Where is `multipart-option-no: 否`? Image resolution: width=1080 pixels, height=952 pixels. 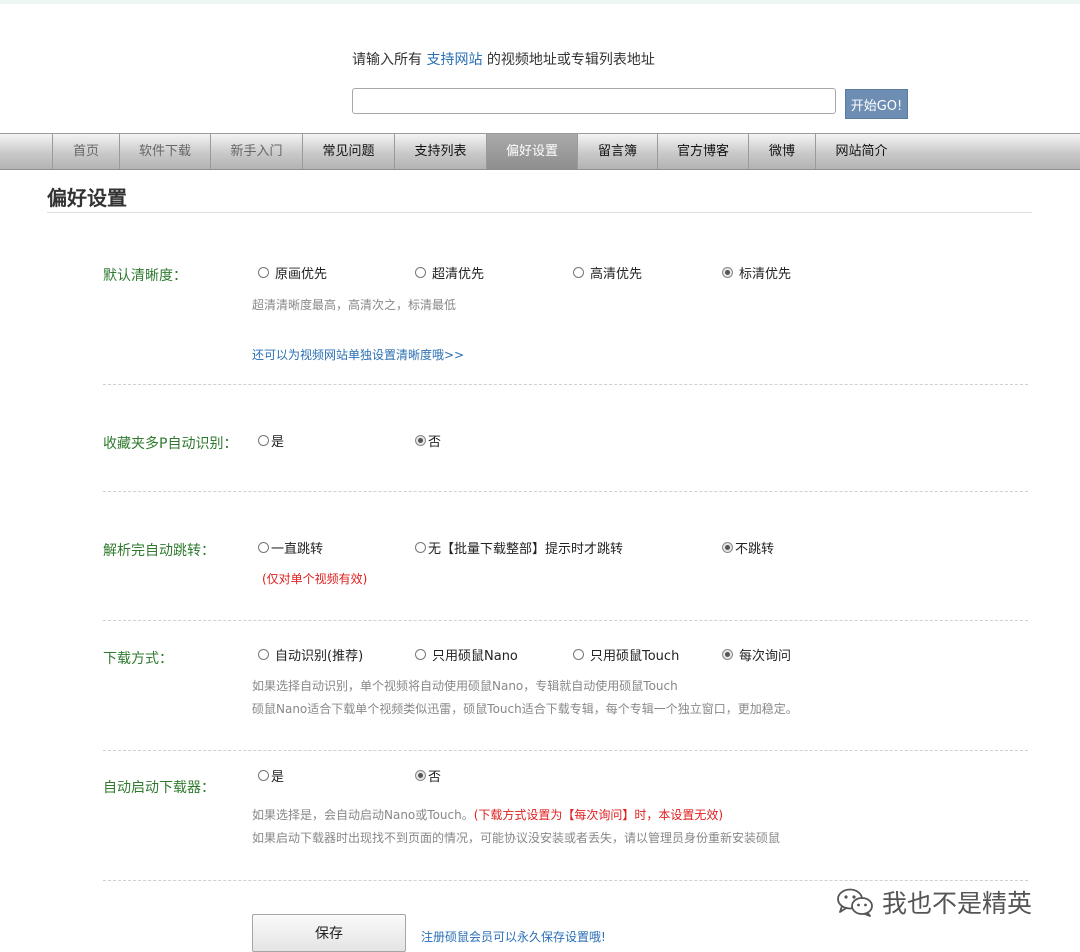
multipart-option-no: 否 is located at coordinates (428, 440).